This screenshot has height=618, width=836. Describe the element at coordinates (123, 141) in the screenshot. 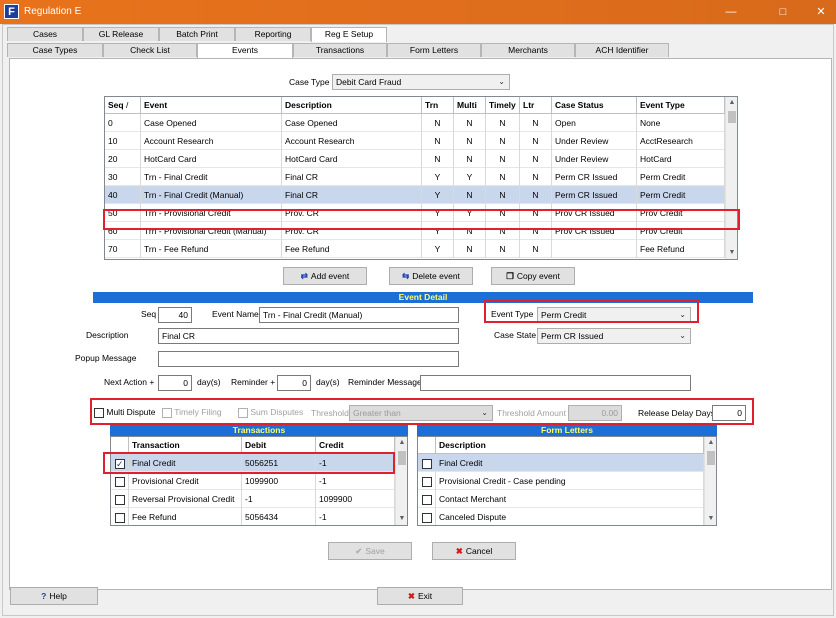

I see `cell-seq: 10` at that location.